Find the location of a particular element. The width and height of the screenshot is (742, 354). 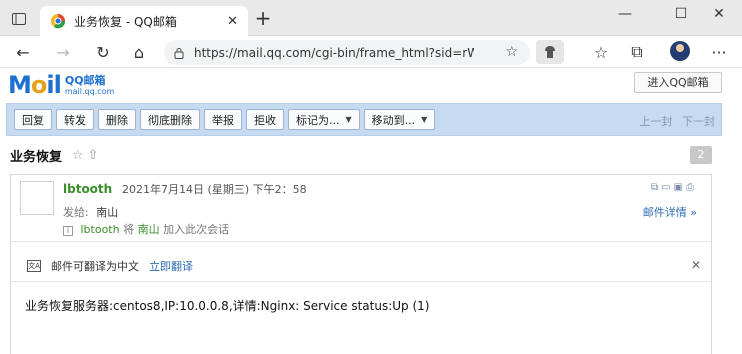

mail-details-link: 邮件详情 » is located at coordinates (670, 212).